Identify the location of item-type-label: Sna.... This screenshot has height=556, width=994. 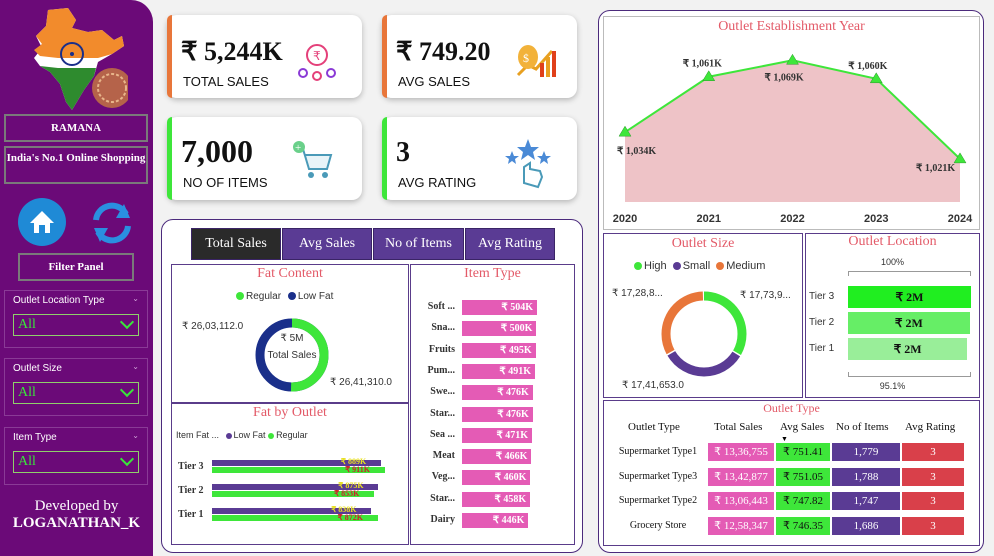
(443, 328).